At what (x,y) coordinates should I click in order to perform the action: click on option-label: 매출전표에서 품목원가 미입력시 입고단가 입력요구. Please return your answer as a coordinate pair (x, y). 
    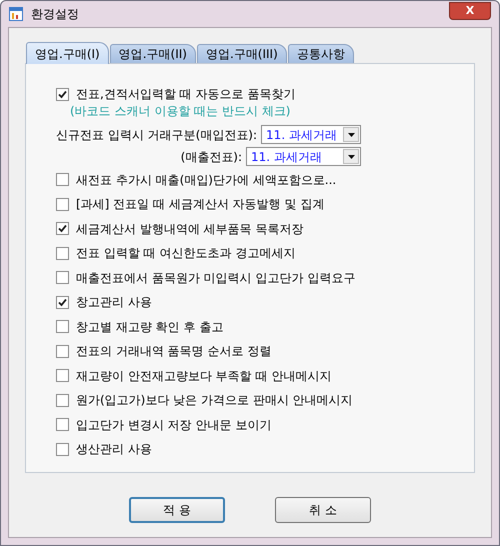
    Looking at the image, I should click on (216, 278).